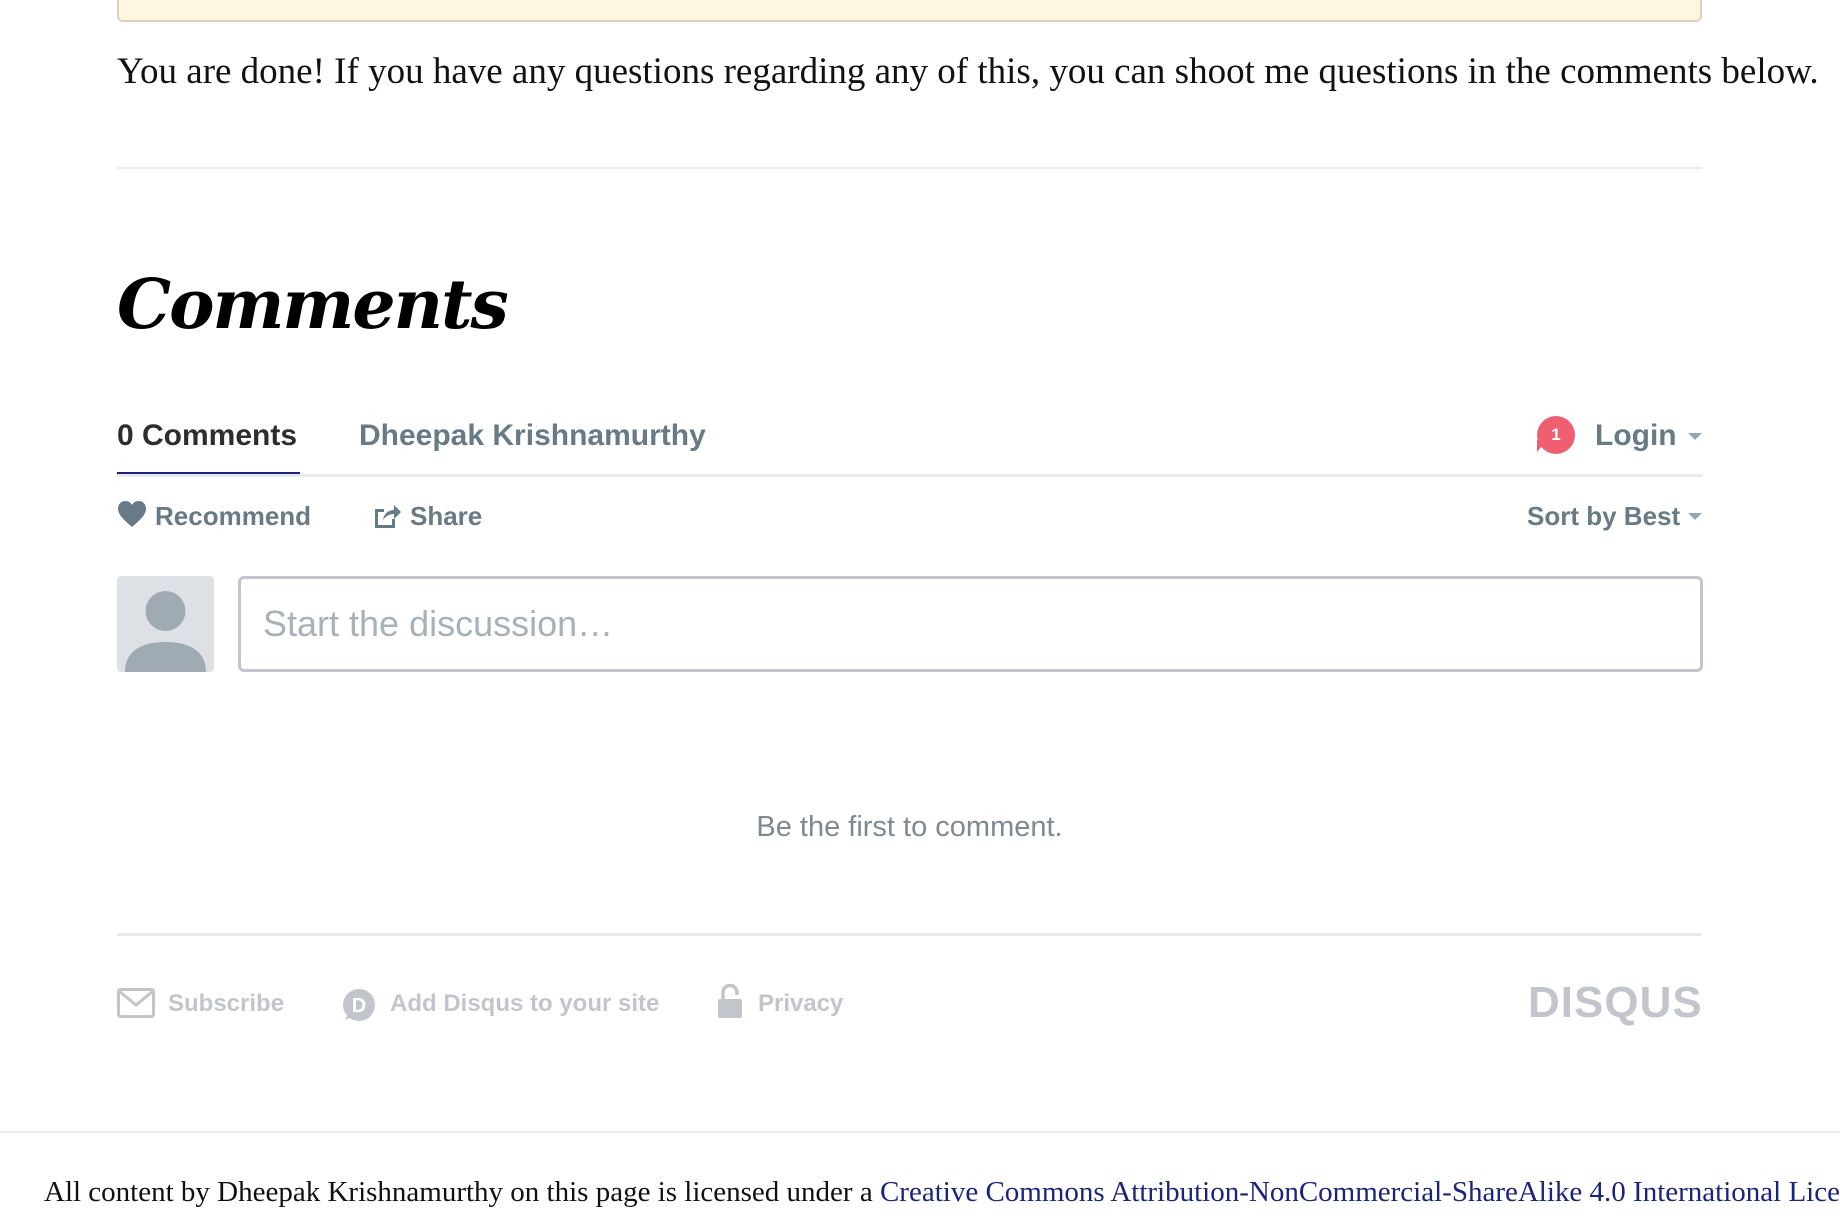 The height and width of the screenshot is (1228, 1840). I want to click on svg-text: D, so click(359, 1006).